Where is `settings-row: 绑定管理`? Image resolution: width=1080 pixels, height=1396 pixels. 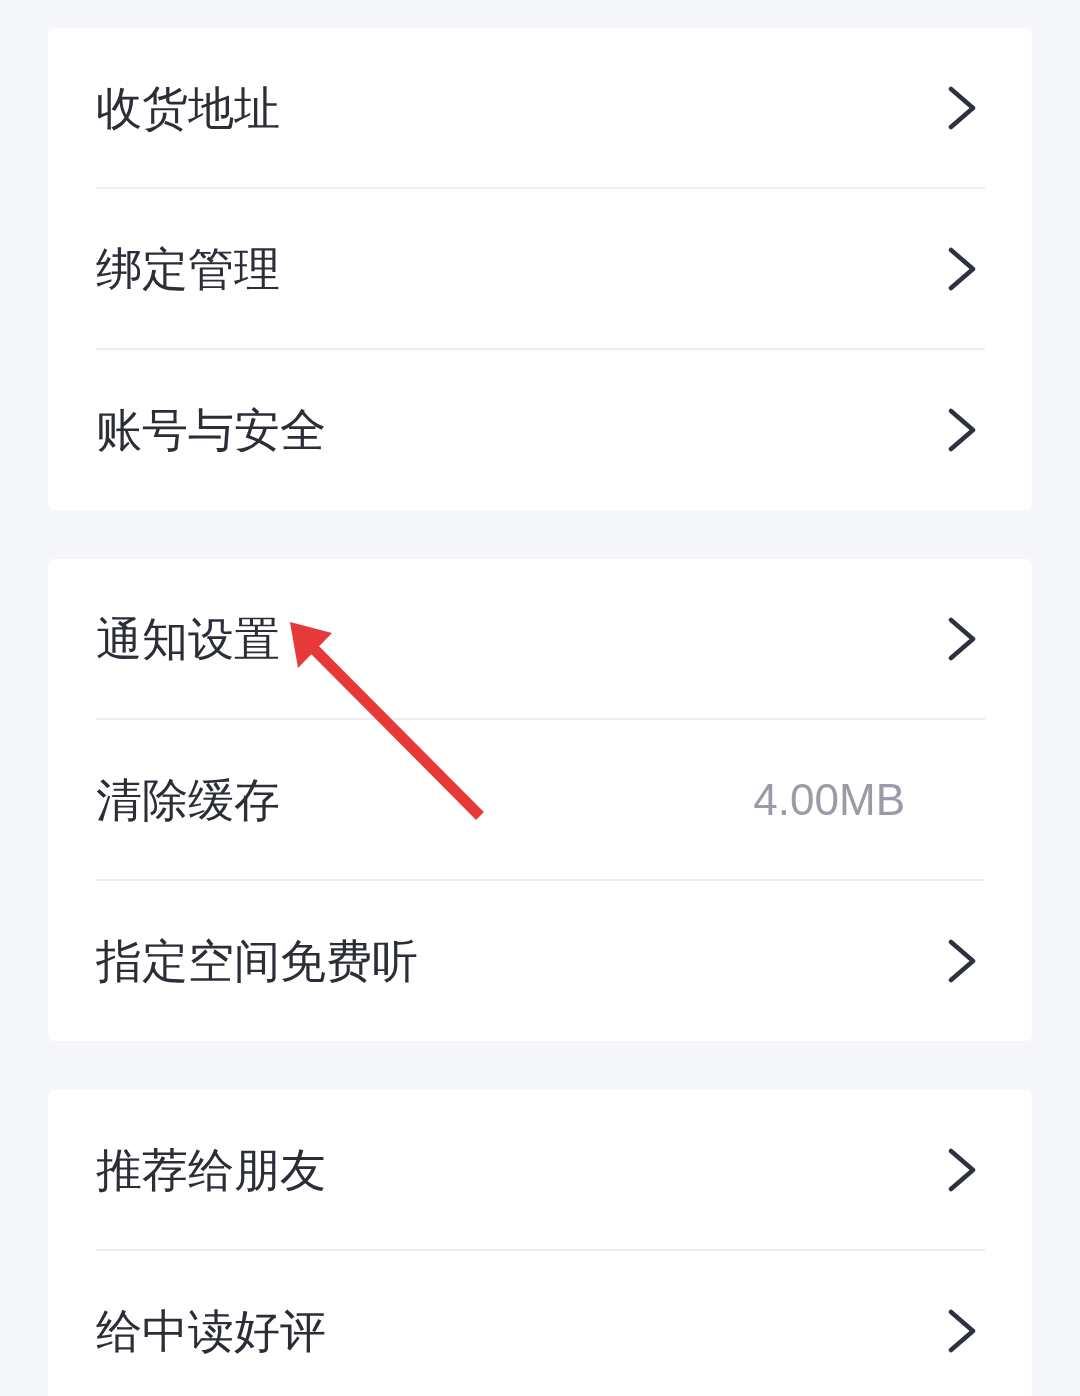
settings-row: 绑定管理 is located at coordinates (540, 269).